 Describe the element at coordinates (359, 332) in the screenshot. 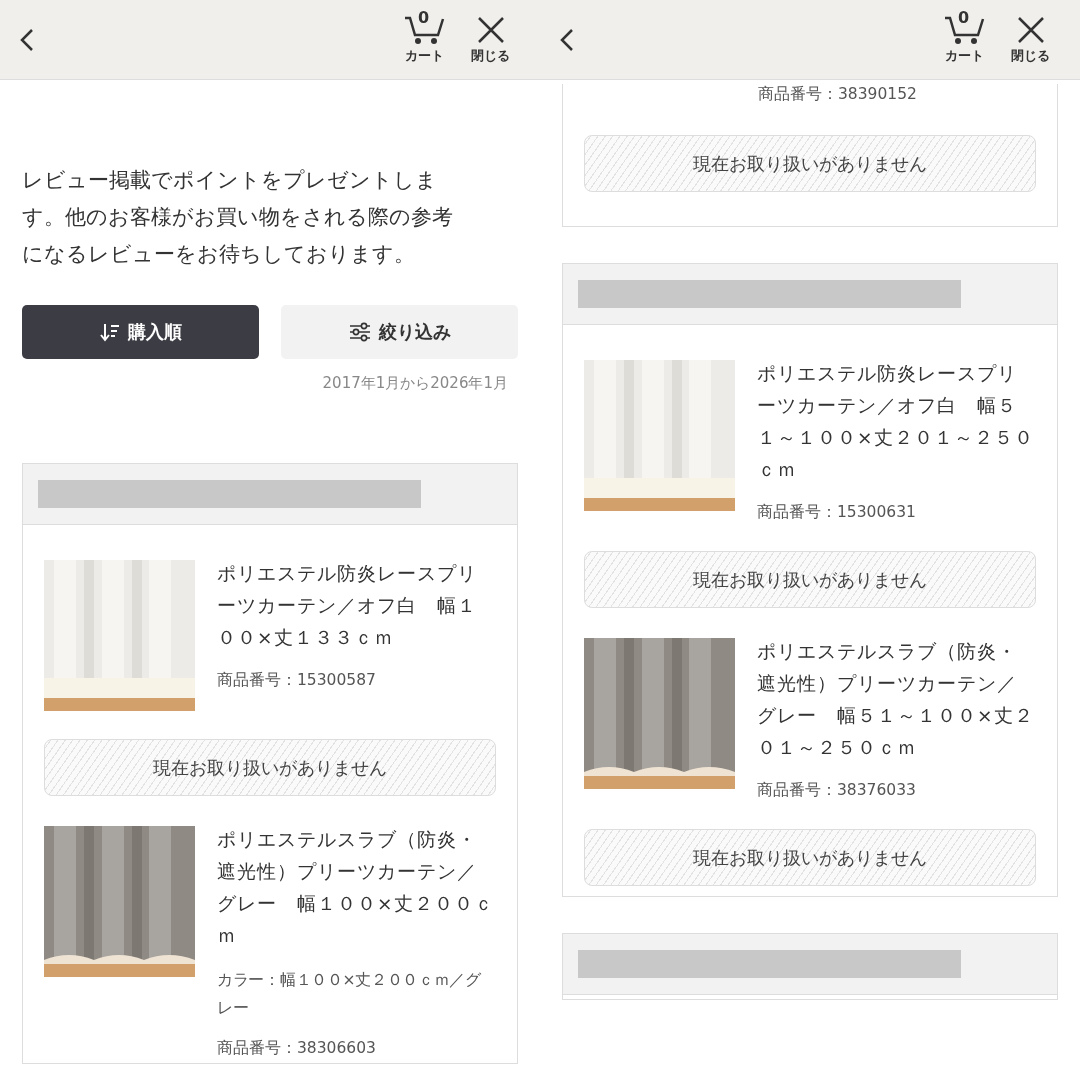

I see `filter-icon` at that location.